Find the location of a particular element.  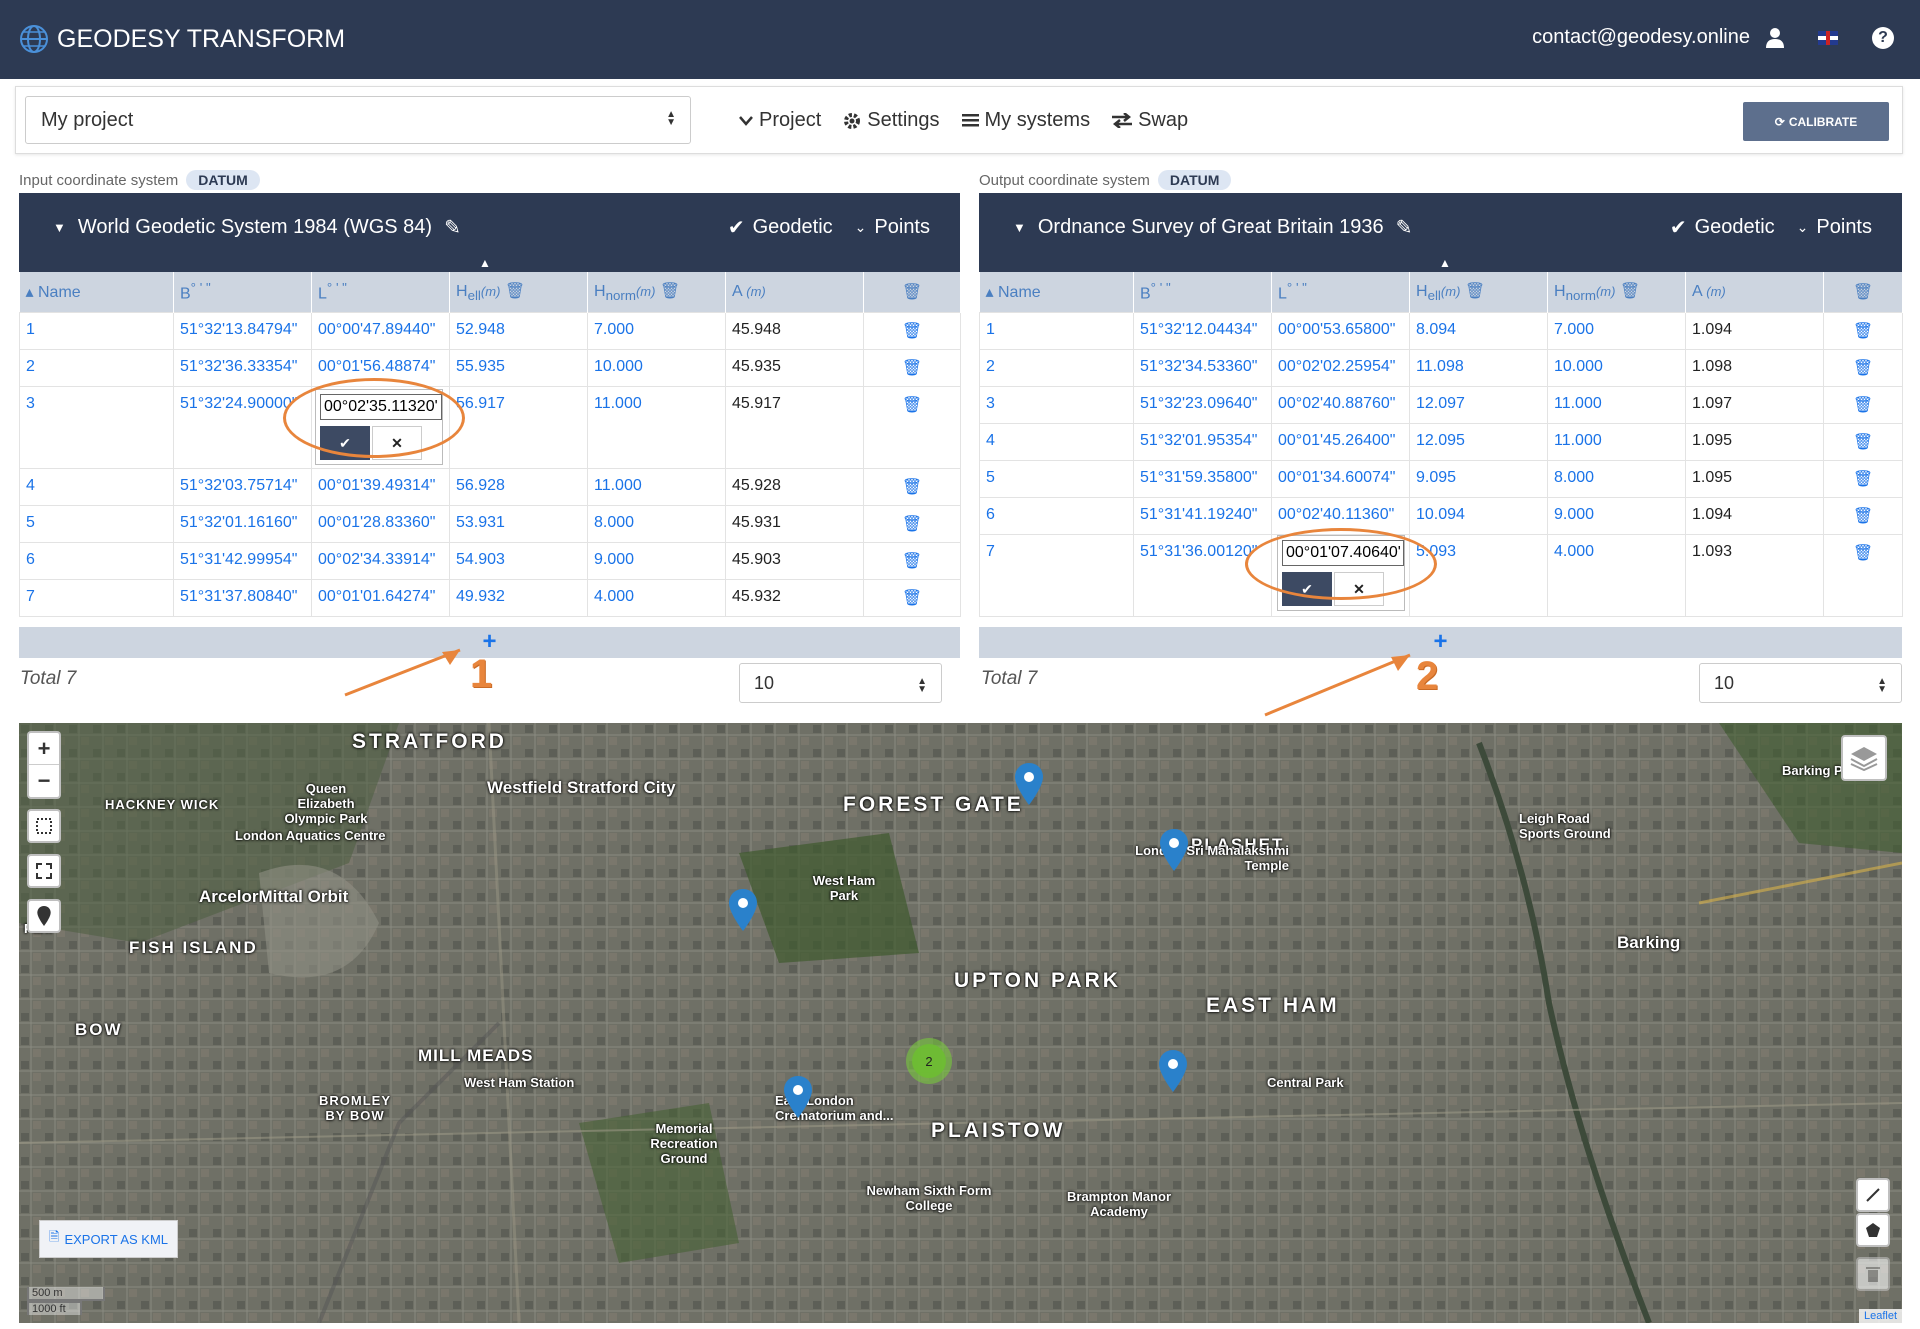

col-a: A (m) is located at coordinates (1754, 292).